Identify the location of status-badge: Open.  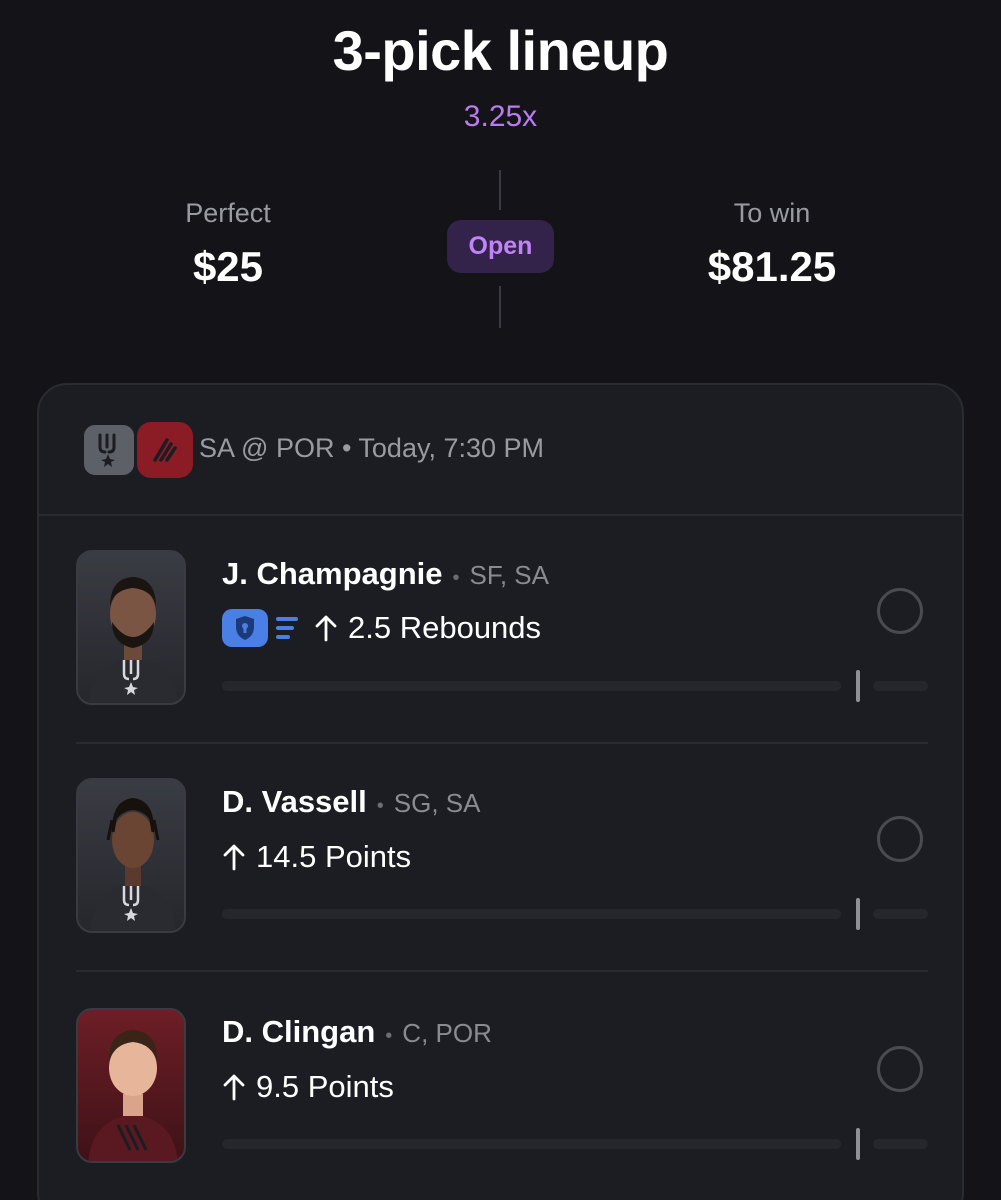
(500, 246).